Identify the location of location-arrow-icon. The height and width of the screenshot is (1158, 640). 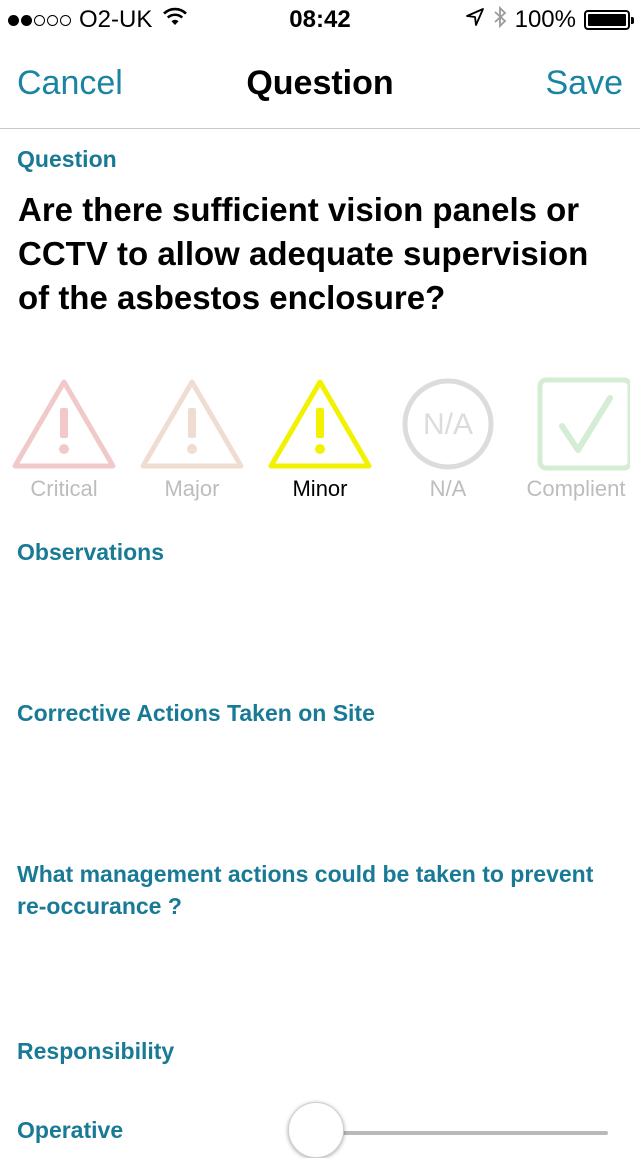
(475, 20).